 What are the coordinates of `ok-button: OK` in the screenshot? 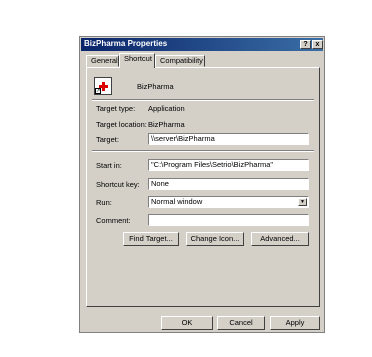 It's located at (187, 323).